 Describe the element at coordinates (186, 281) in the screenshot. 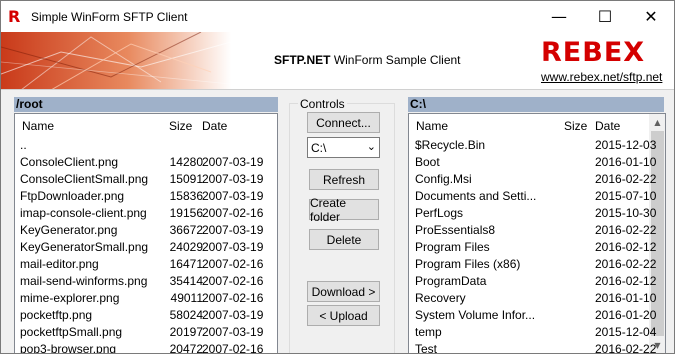

I see `remote-row-size: 35414` at that location.